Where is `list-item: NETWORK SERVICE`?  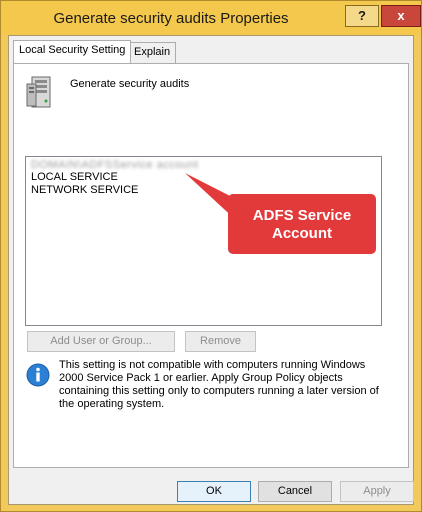
list-item: NETWORK SERVICE is located at coordinates (84, 190).